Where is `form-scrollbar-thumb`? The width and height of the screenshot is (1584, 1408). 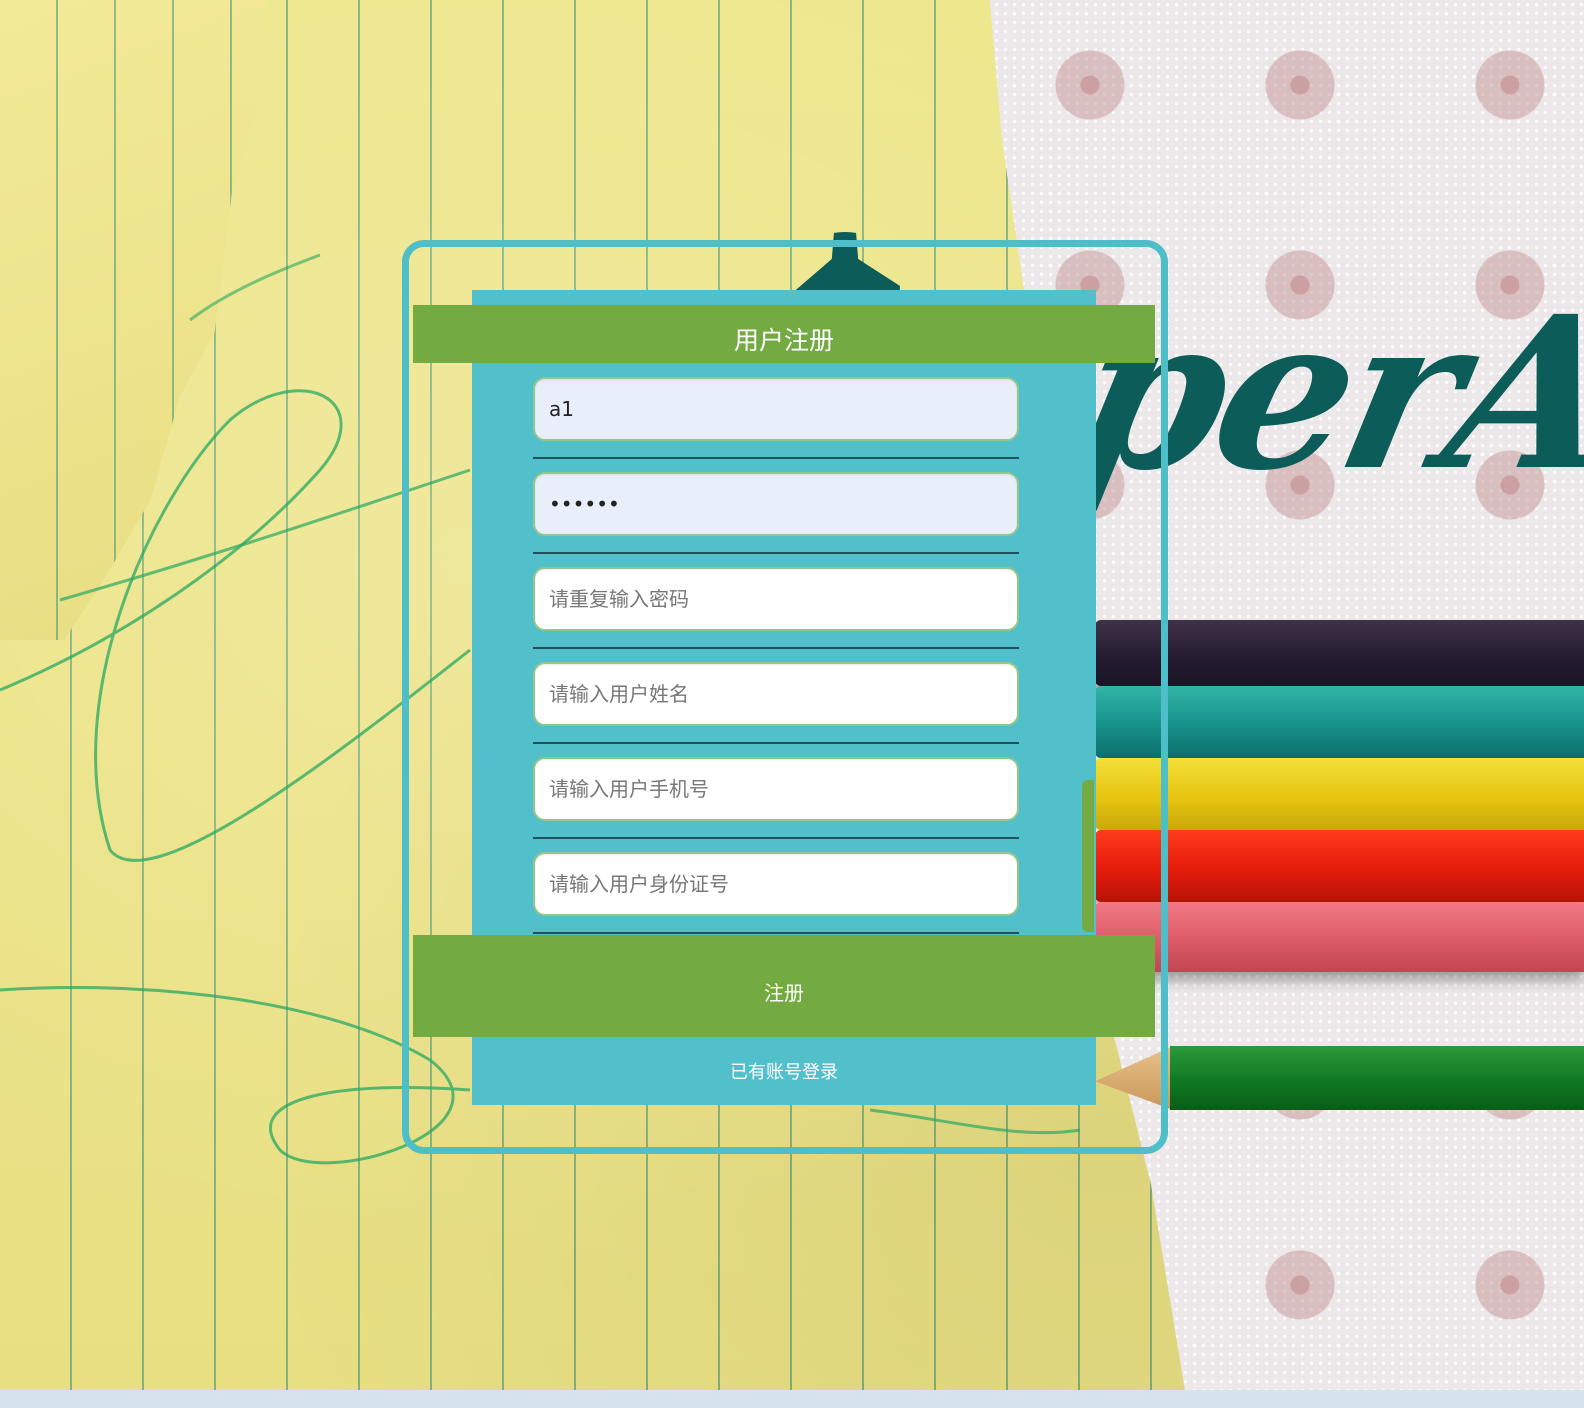
form-scrollbar-thumb is located at coordinates (1088, 856).